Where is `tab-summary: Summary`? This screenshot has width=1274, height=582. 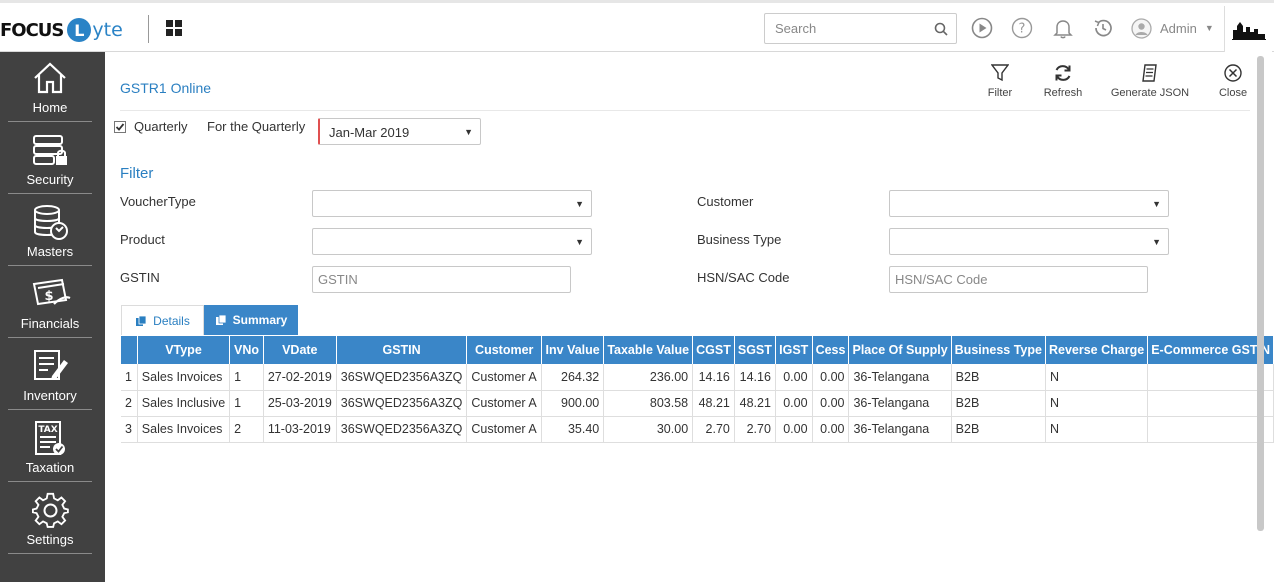
tab-summary: Summary is located at coordinates (251, 320).